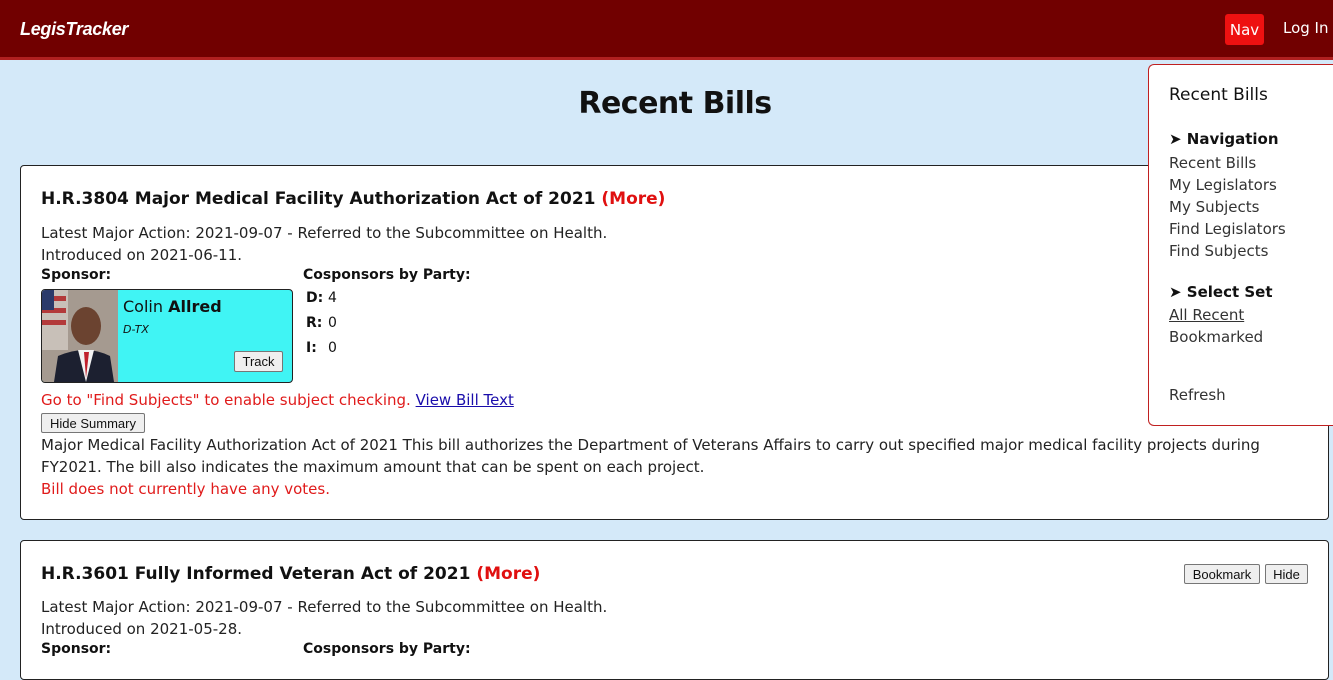 The width and height of the screenshot is (1333, 680). I want to click on sponsor-first-name: Colin, so click(143, 306).